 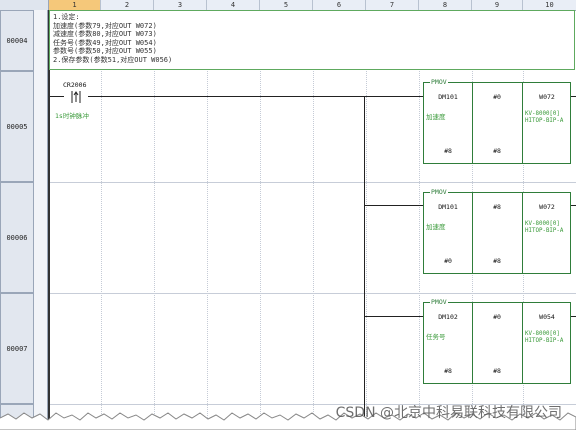 What do you see at coordinates (105, 51) in the screenshot?
I see `comment-line: 参数号(参数50,对应OUT W055)` at bounding box center [105, 51].